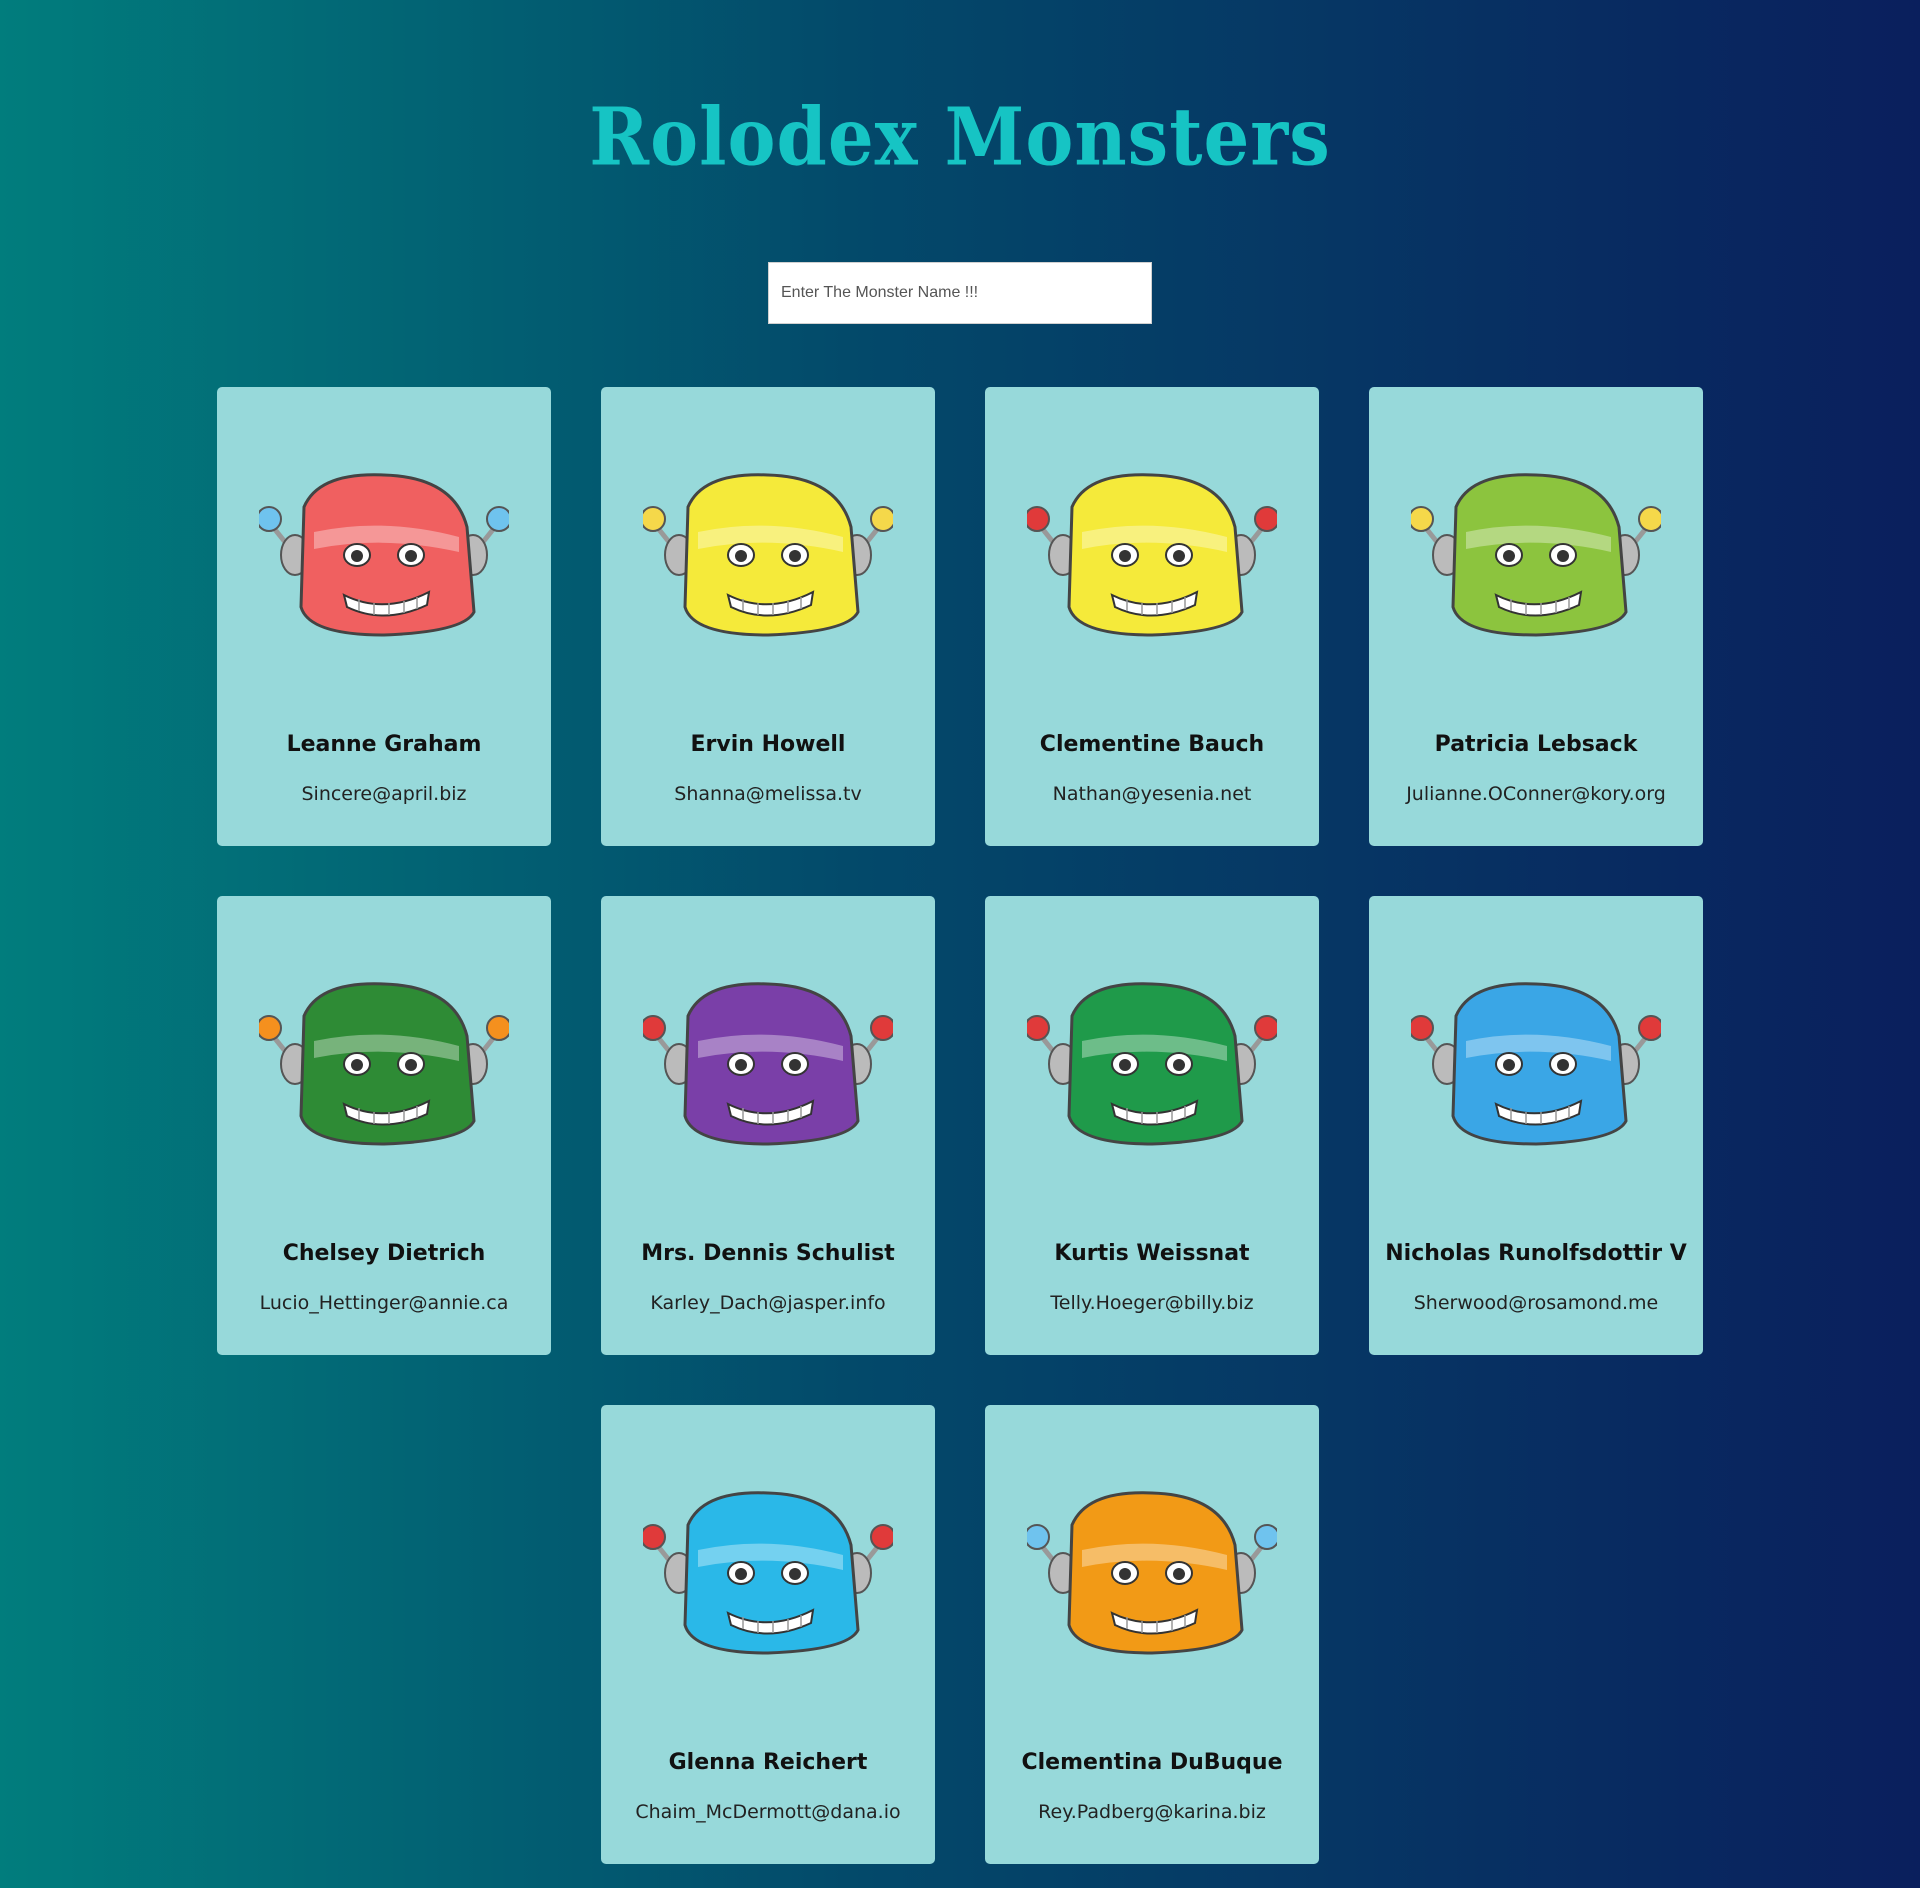 The height and width of the screenshot is (1888, 1920). Describe the element at coordinates (768, 794) in the screenshot. I see `monster-email: Shanna@melissa.tv` at that location.